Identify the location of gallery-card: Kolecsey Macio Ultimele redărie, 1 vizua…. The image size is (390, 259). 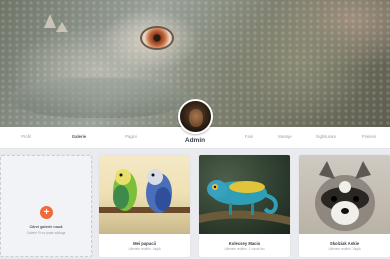
(244, 206).